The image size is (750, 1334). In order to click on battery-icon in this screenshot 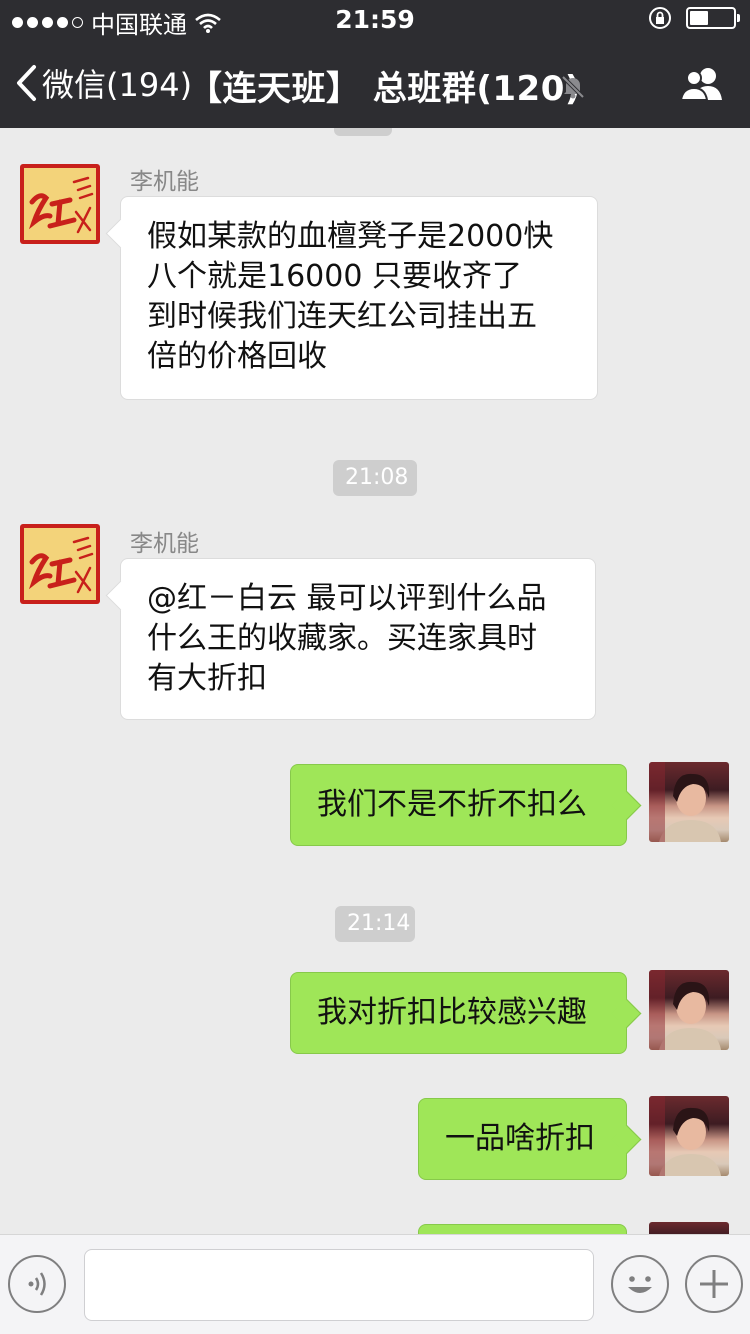, I will do `click(713, 18)`.